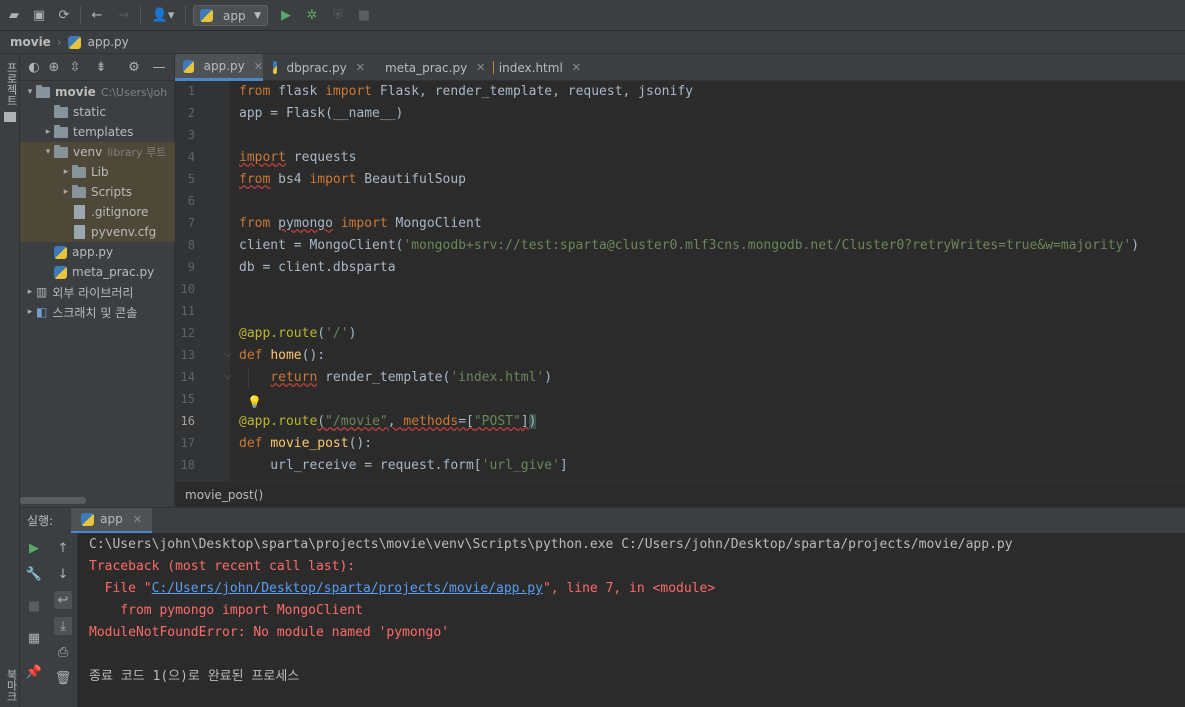 The image size is (1185, 707). I want to click on trash-icon: 🗑, so click(63, 678).